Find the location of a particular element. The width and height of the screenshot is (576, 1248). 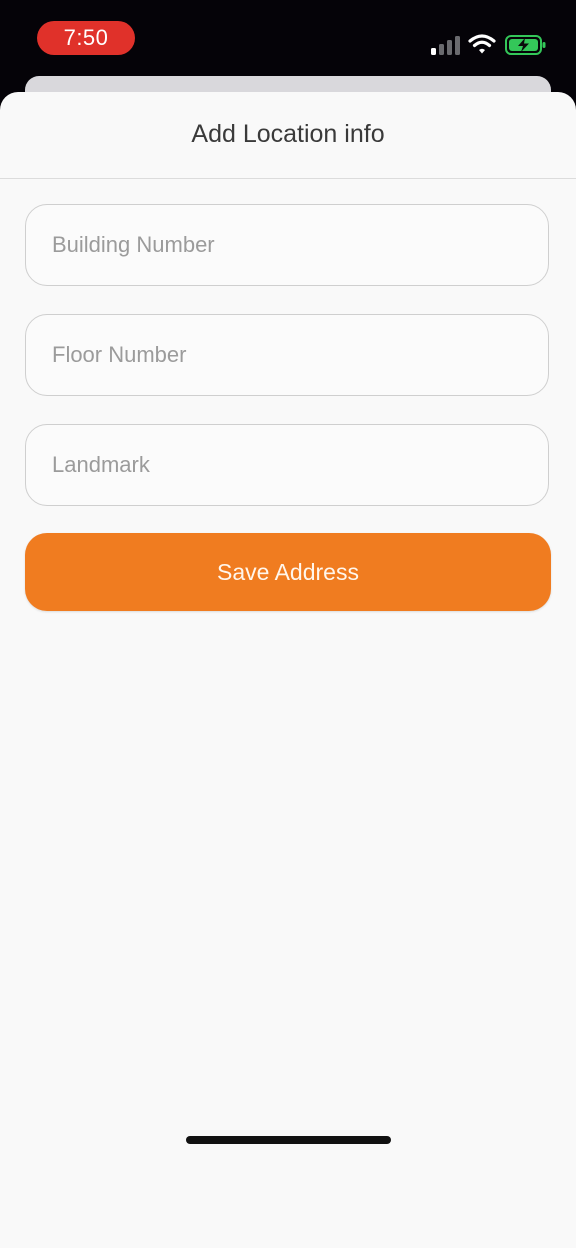

cellular-signal-icon is located at coordinates (445, 45).